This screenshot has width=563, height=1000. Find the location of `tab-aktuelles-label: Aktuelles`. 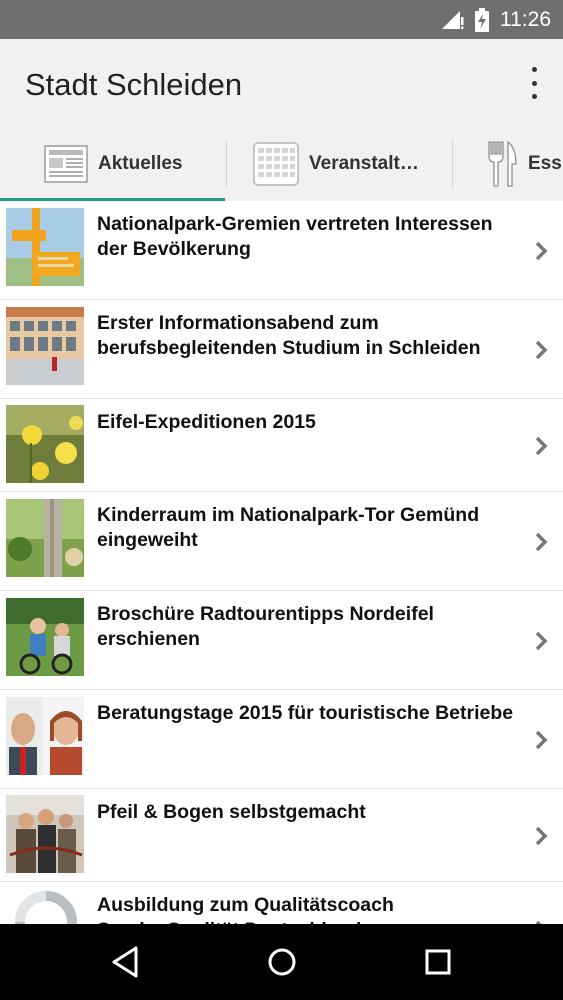

tab-aktuelles-label: Aktuelles is located at coordinates (140, 163).